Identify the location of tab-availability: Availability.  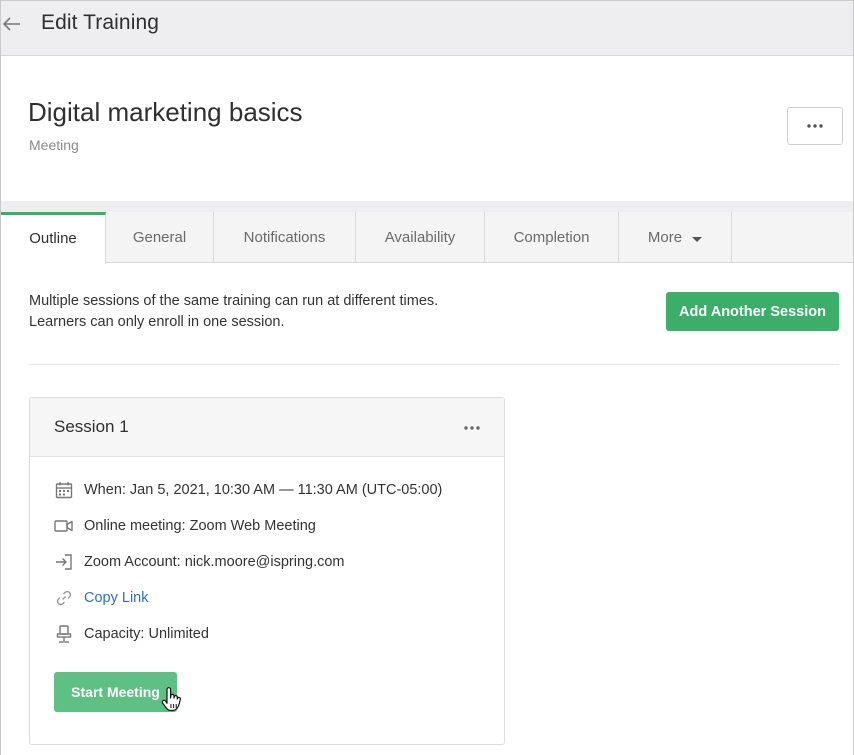
(420, 237).